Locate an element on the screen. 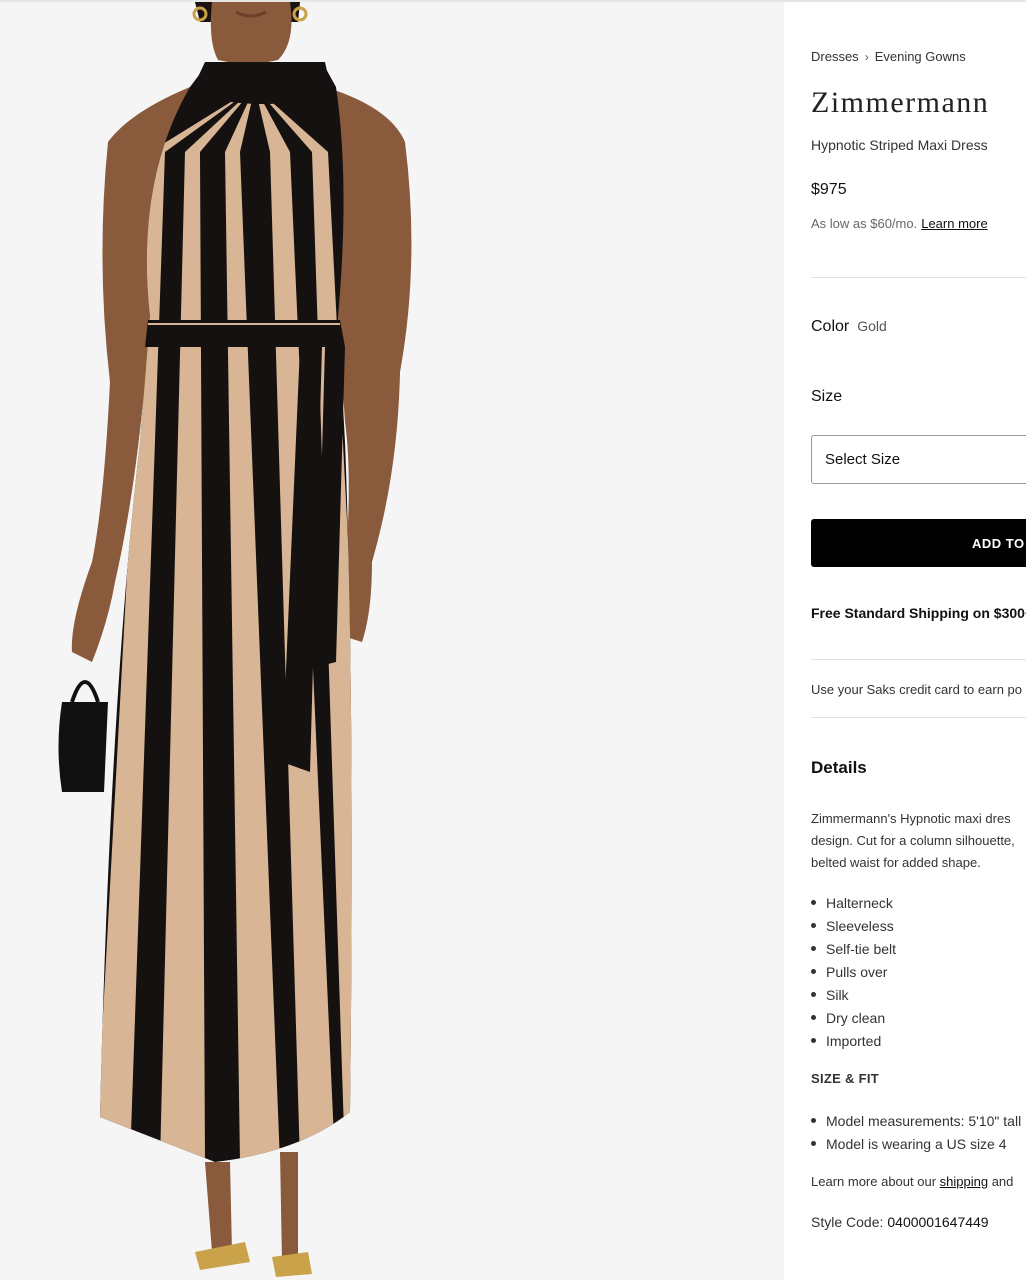  breadcrumb-dresses: Dresses is located at coordinates (835, 56).